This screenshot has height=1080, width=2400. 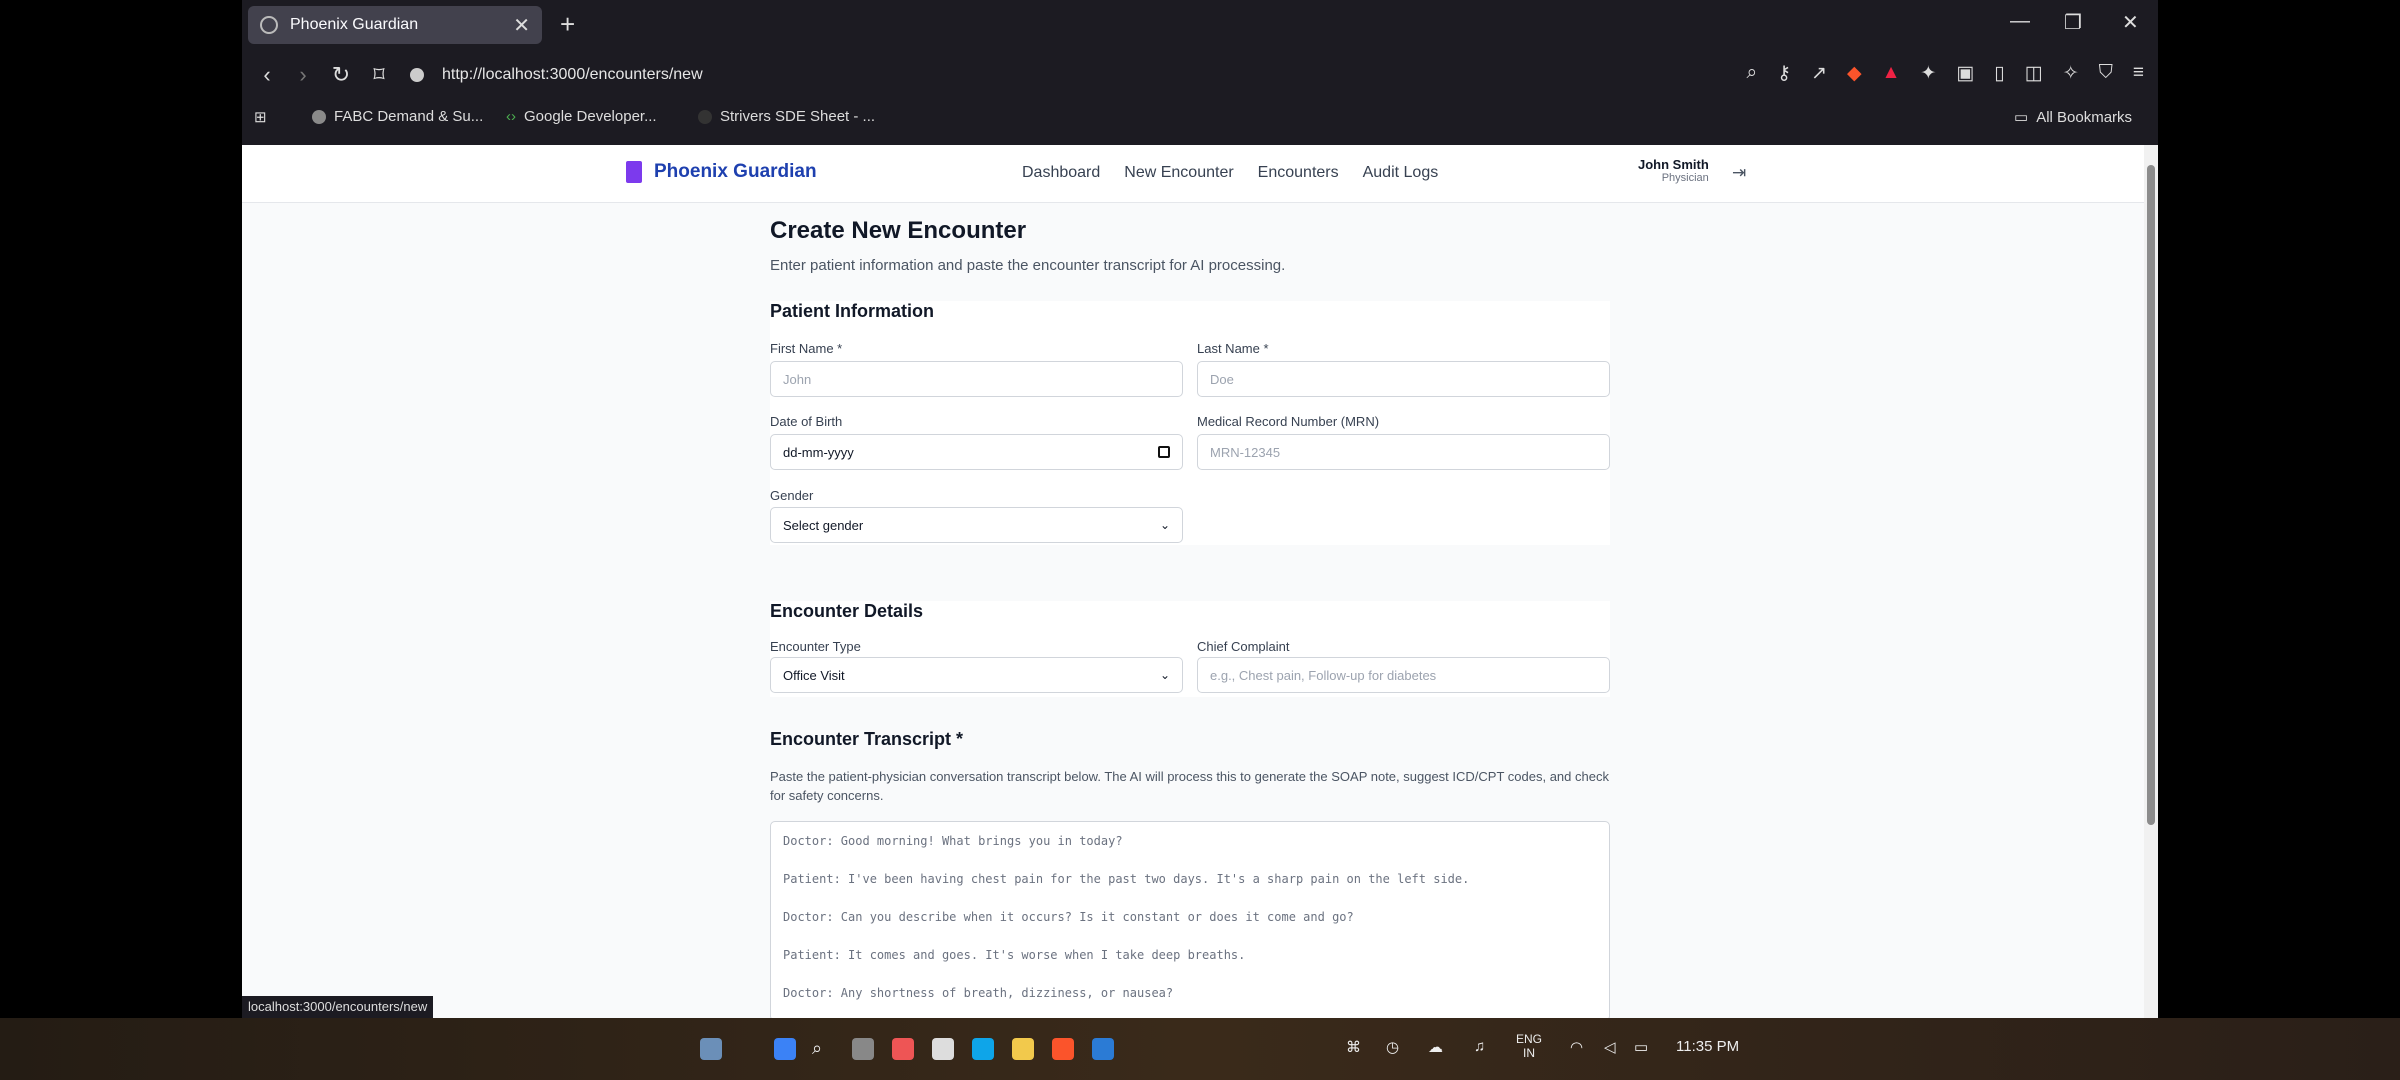 What do you see at coordinates (1999, 73) in the screenshot?
I see `sidebar-icon: ▯` at bounding box center [1999, 73].